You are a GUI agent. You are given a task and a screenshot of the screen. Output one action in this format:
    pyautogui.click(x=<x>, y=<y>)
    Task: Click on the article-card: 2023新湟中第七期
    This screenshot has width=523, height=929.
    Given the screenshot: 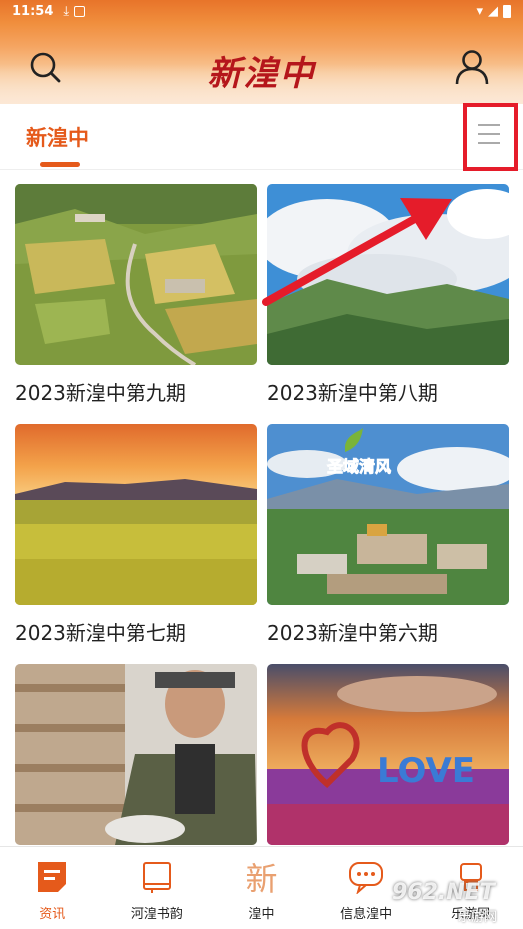 What is the action you would take?
    pyautogui.click(x=136, y=535)
    